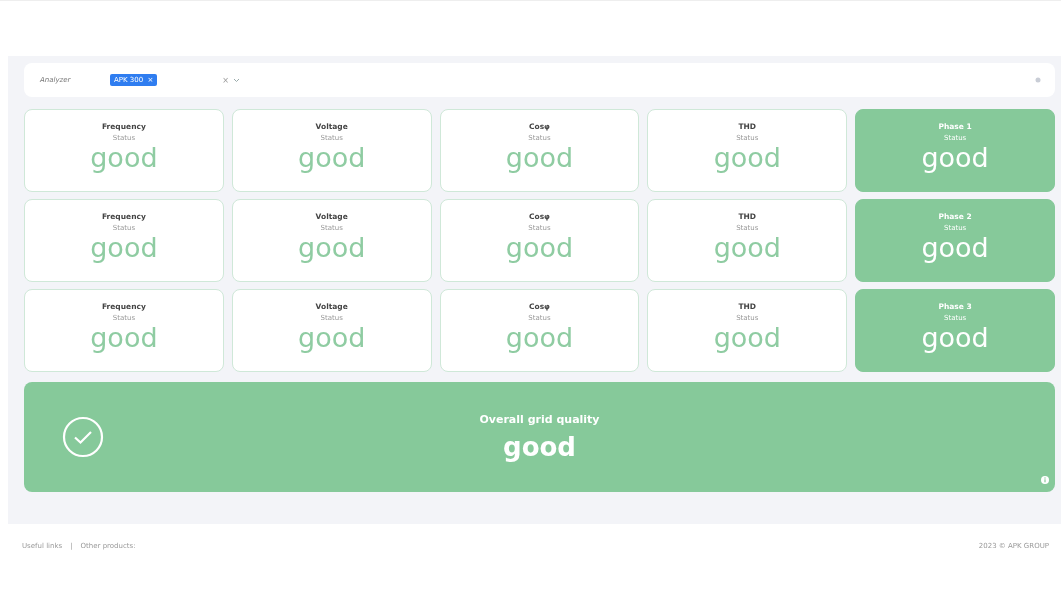 The image size is (1061, 603). Describe the element at coordinates (225, 80) in the screenshot. I see `clear-button: ×` at that location.